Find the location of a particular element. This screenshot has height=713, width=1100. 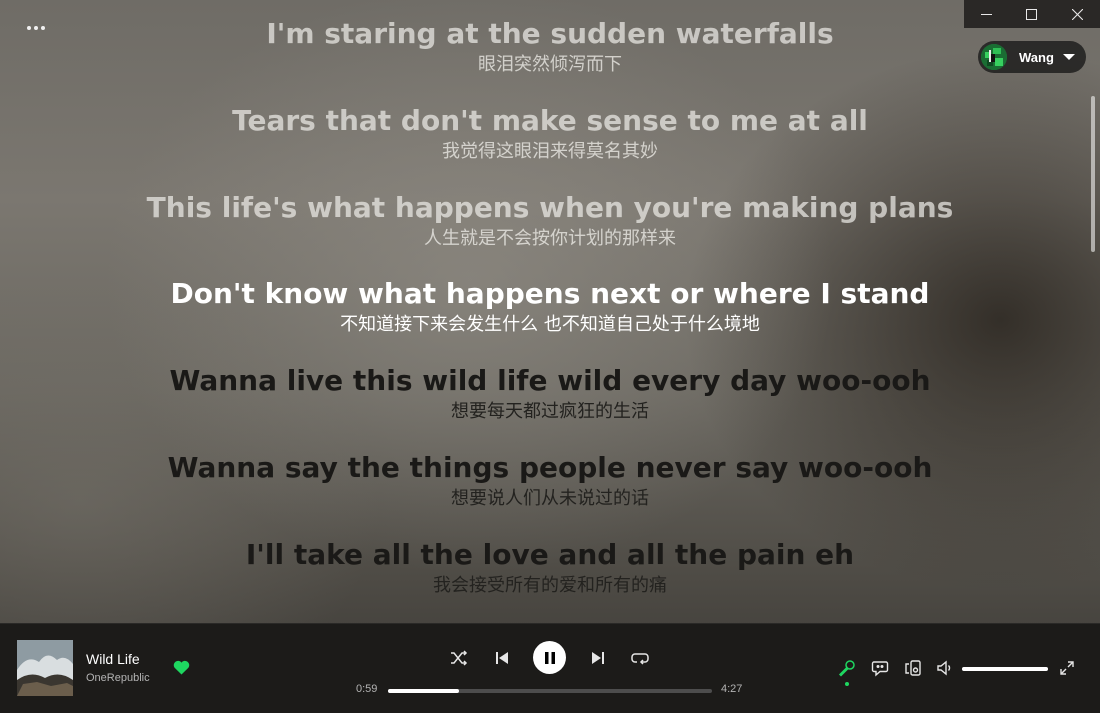

track-title: Wild Life is located at coordinates (113, 659).